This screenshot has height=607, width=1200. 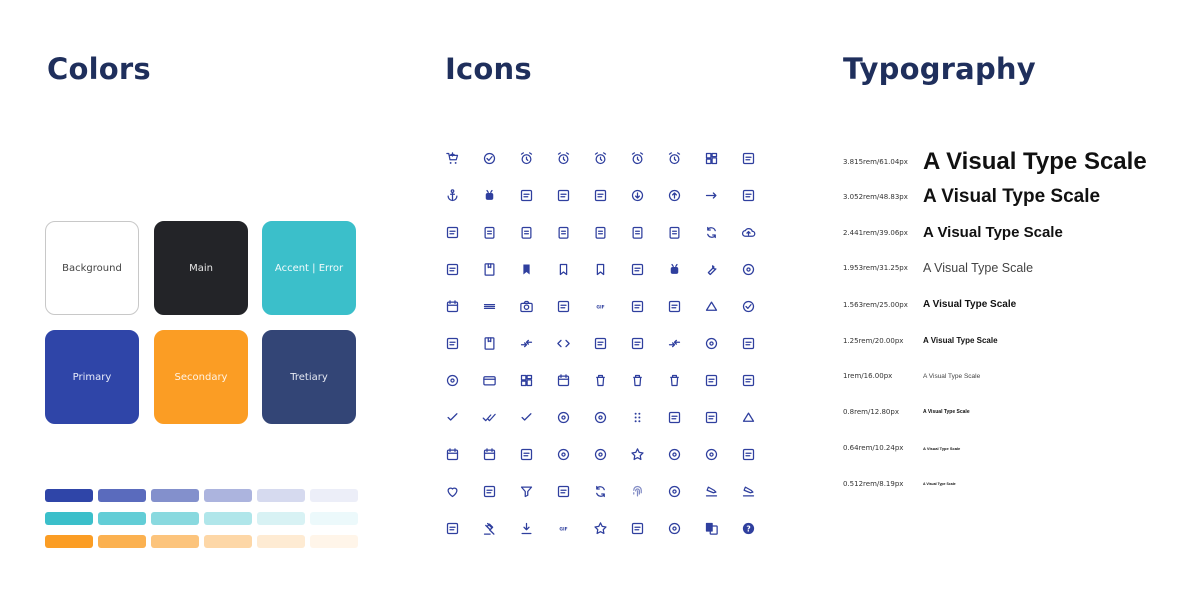 I want to click on type-row: 1.953rem/31.25px A Visual Type Scale, so click(x=938, y=268).